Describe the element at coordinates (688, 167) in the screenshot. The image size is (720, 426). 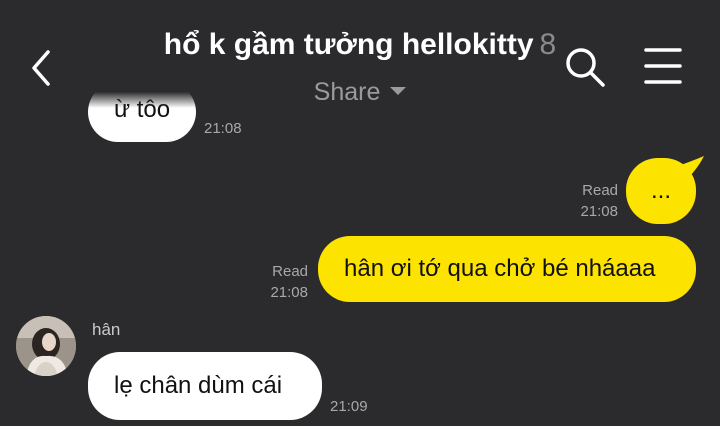
I see `bubble-tail` at that location.